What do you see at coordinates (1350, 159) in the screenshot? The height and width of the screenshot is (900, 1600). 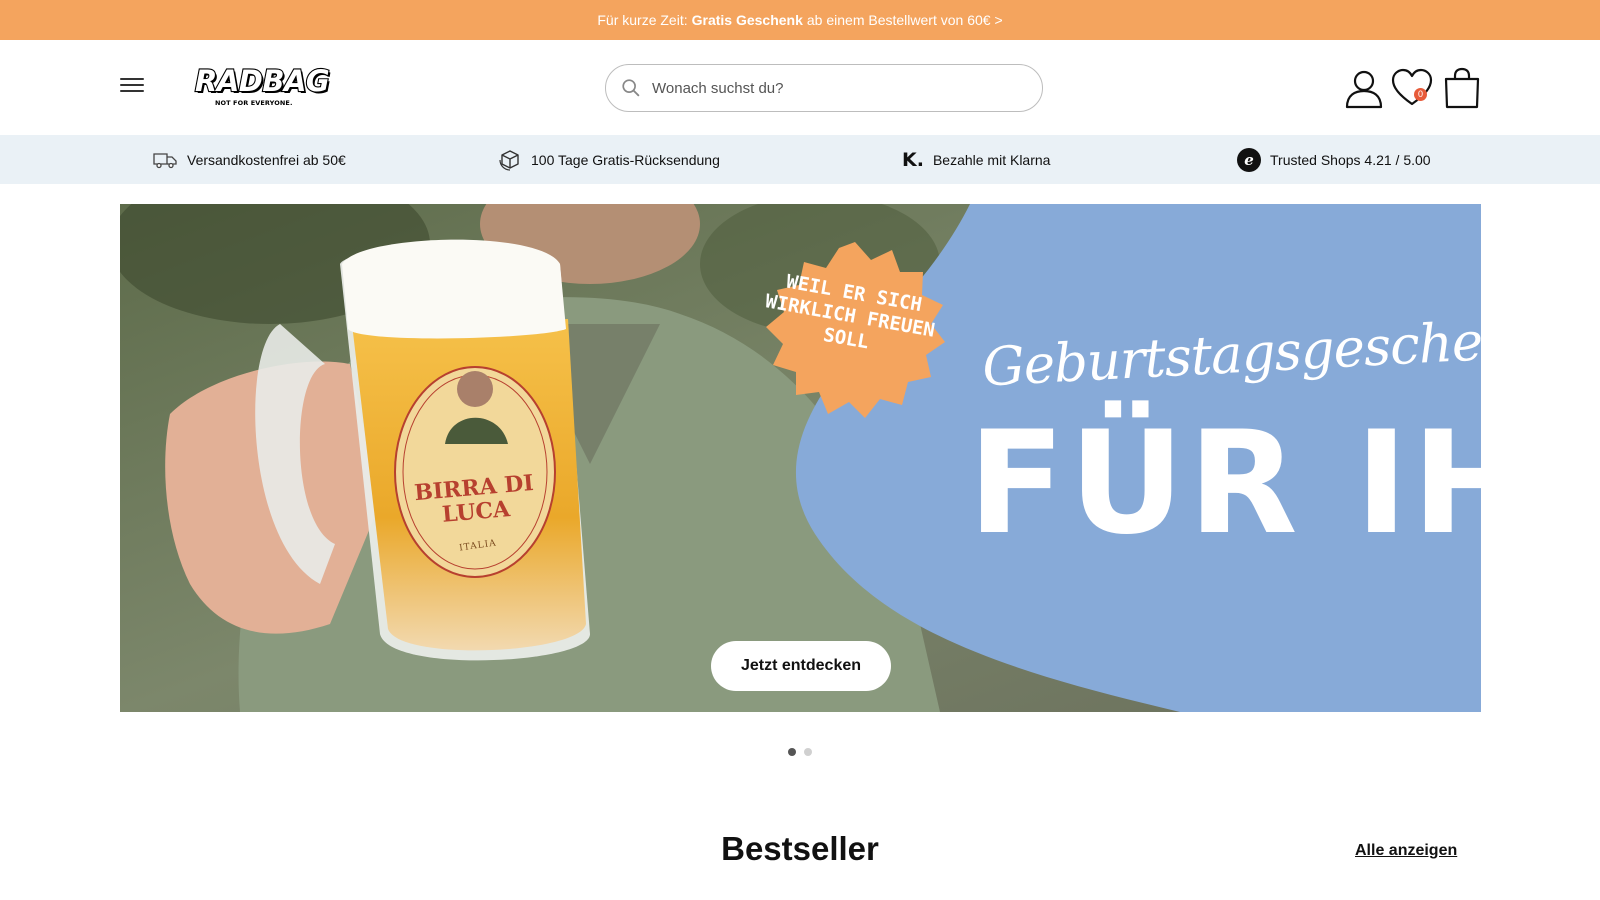 I see `usp-label: Trusted Shops 4.21 / 5.00` at bounding box center [1350, 159].